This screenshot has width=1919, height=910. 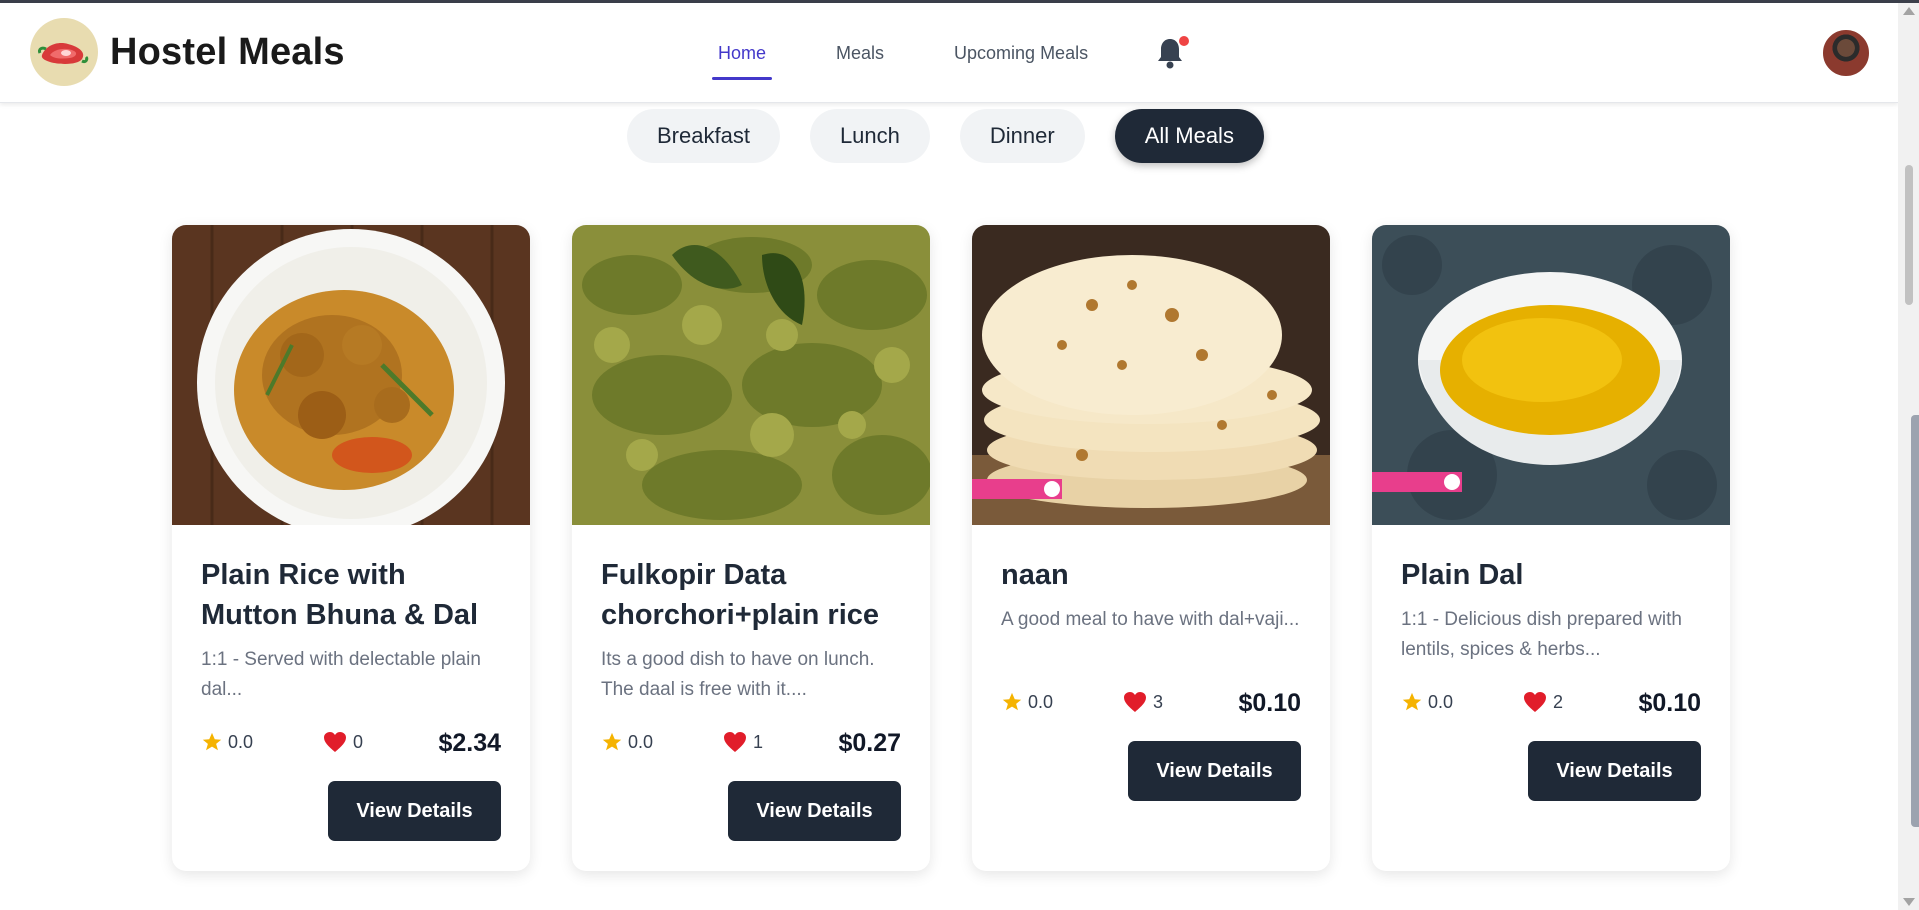 What do you see at coordinates (1915, 621) in the screenshot?
I see `scroll-thumb-secondary` at bounding box center [1915, 621].